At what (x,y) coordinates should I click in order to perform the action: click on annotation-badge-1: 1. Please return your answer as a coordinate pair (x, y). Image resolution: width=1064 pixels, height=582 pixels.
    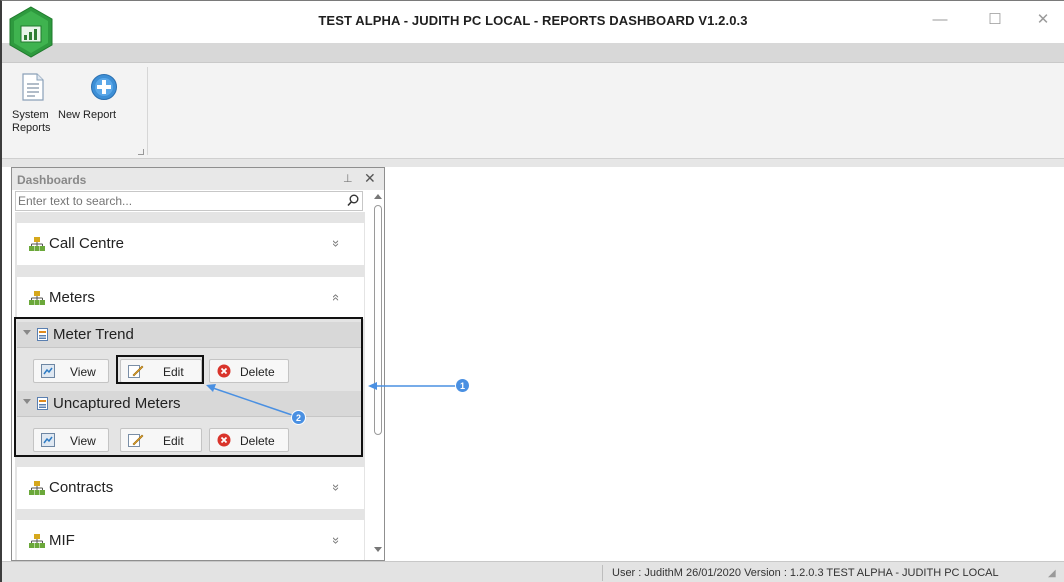
    Looking at the image, I should click on (462, 385).